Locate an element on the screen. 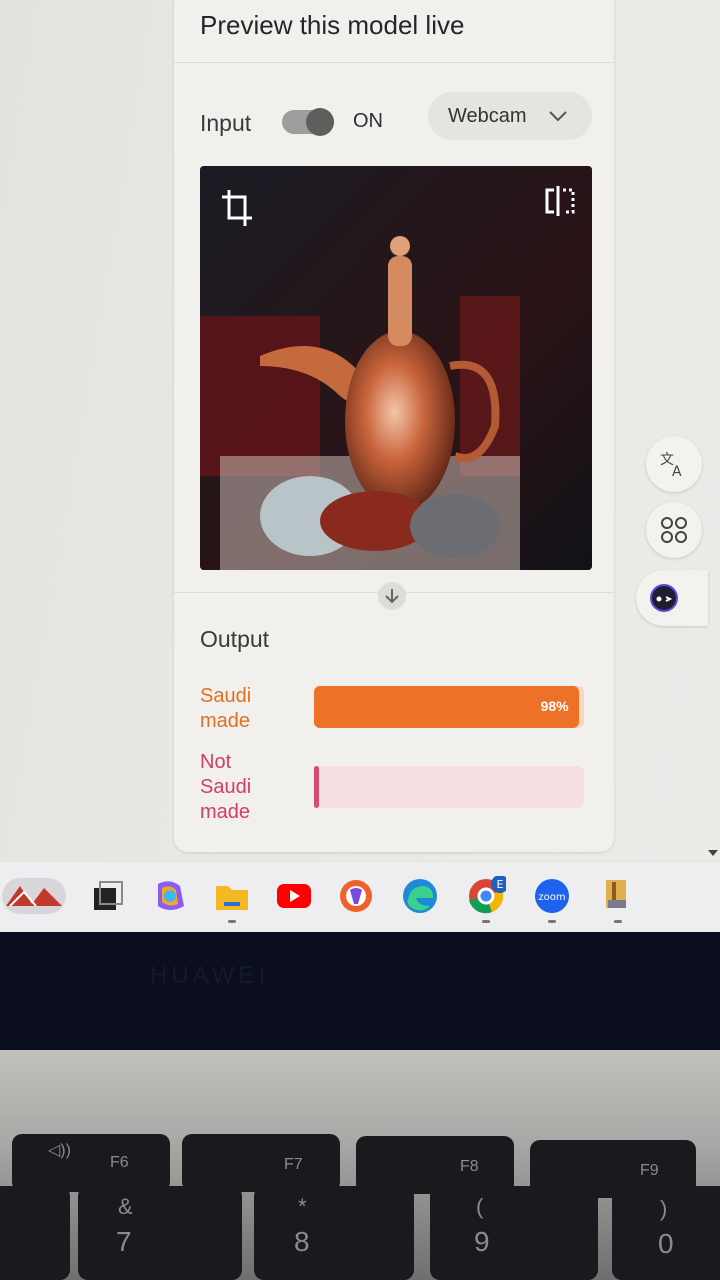 The width and height of the screenshot is (720, 1280). confidence-fill is located at coordinates (316, 787).